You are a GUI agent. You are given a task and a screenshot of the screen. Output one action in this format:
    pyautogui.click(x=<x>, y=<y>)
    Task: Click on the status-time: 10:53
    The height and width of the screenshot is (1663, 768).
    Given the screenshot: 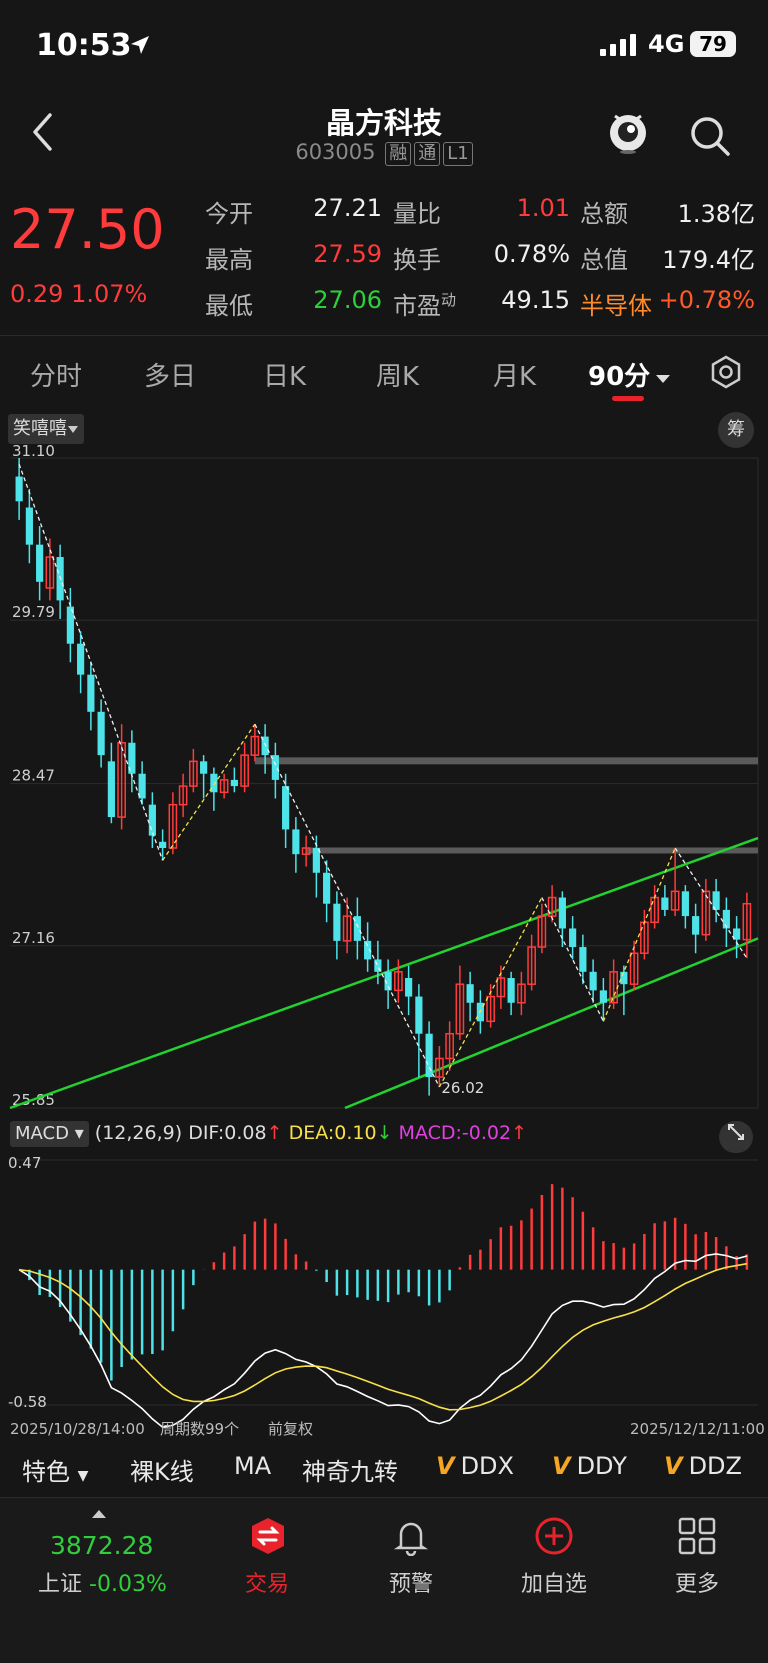 What is the action you would take?
    pyautogui.click(x=84, y=45)
    